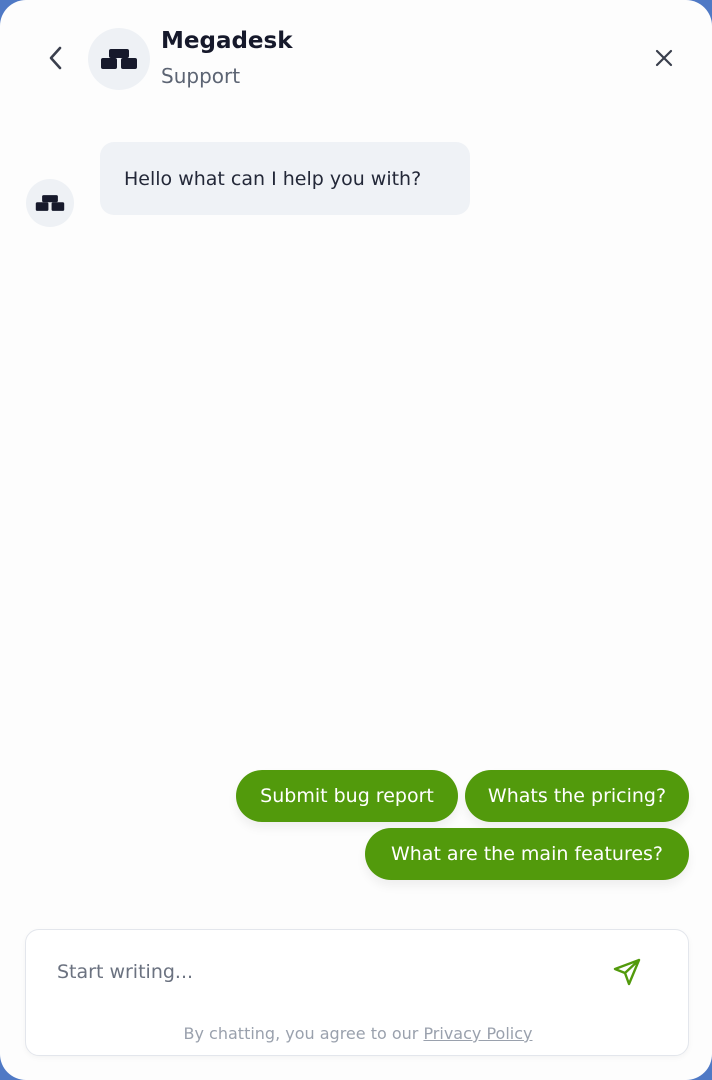 This screenshot has height=1080, width=712. I want to click on quick-reply-submit-bug-report: Submit bug report, so click(347, 796).